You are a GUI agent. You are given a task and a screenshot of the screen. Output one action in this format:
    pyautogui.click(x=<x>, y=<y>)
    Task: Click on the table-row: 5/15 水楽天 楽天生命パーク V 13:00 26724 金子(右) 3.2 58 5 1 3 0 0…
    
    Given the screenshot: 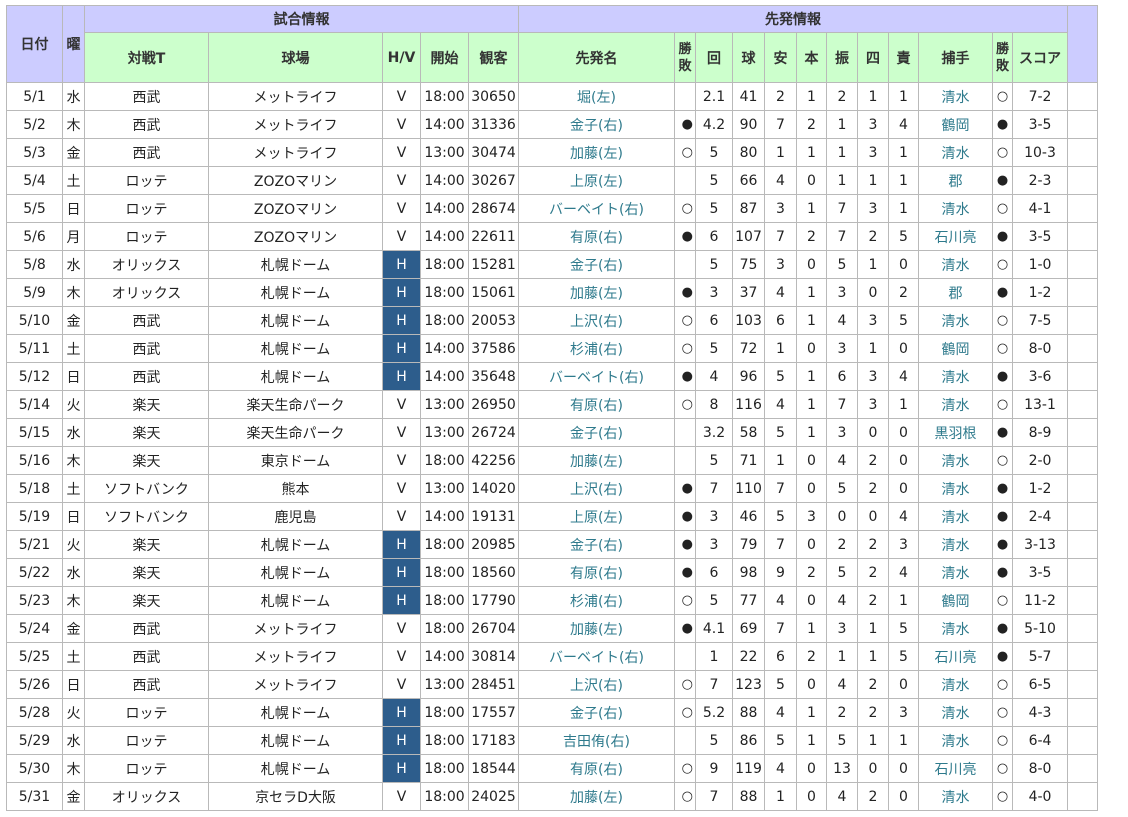 What is the action you would take?
    pyautogui.click(x=552, y=432)
    